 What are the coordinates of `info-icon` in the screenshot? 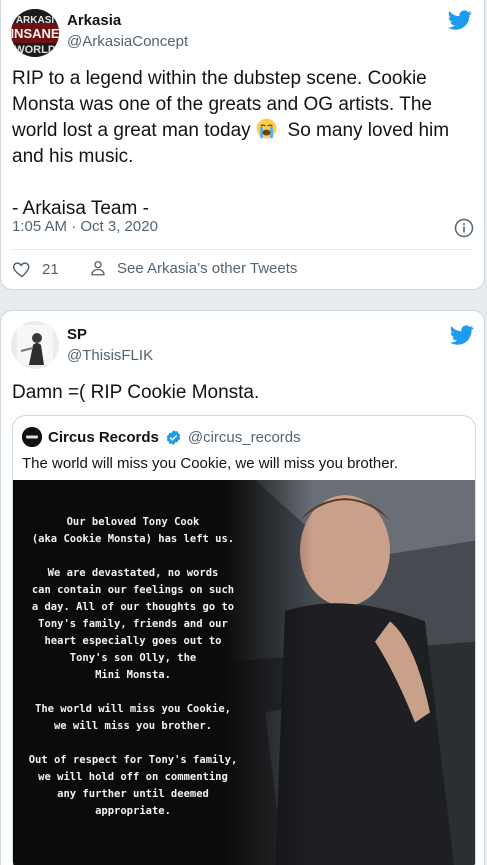 It's located at (464, 228).